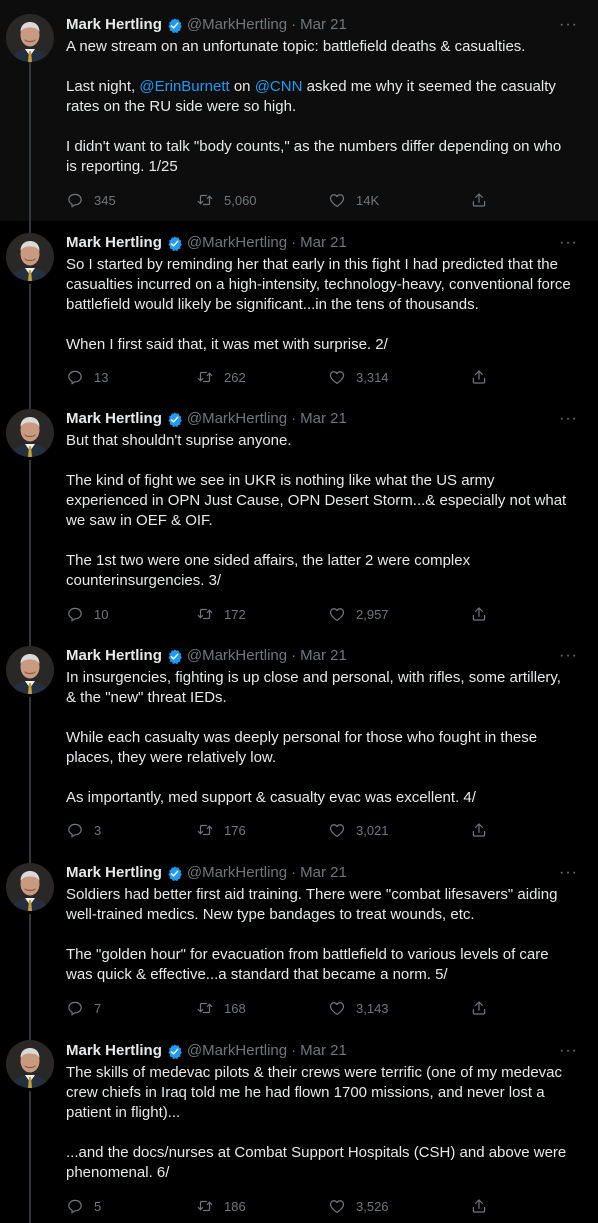 Image resolution: width=598 pixels, height=1223 pixels. Describe the element at coordinates (358, 1206) in the screenshot. I see `like-button: 3,526` at that location.